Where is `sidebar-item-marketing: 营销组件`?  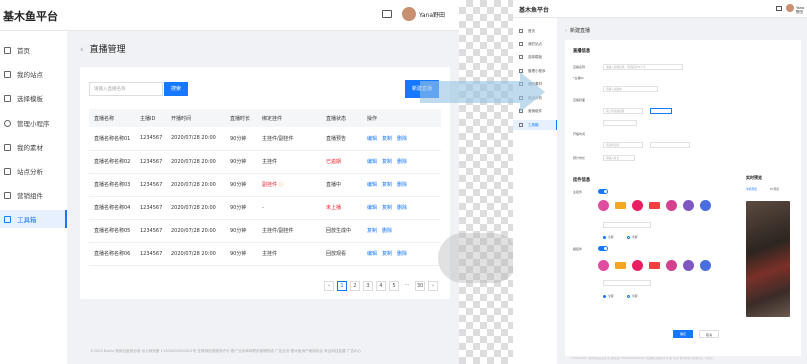
sidebar-item-marketing: 营销组件 is located at coordinates (33, 195).